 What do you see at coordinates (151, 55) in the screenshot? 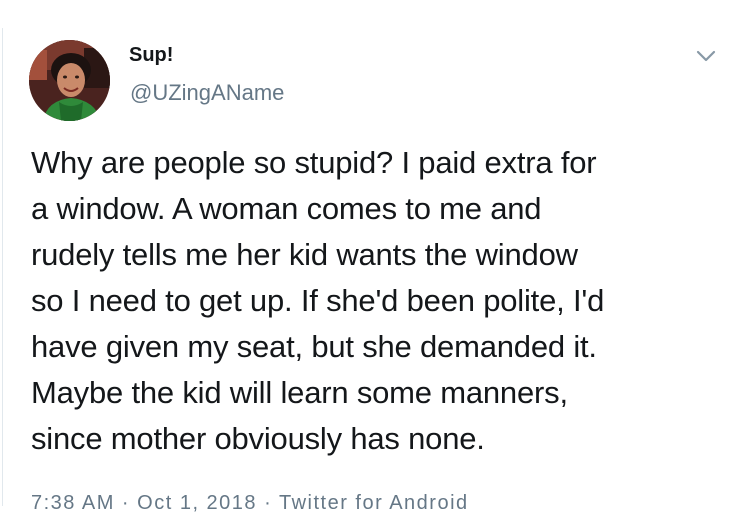
I see `display-name: Sup!` at bounding box center [151, 55].